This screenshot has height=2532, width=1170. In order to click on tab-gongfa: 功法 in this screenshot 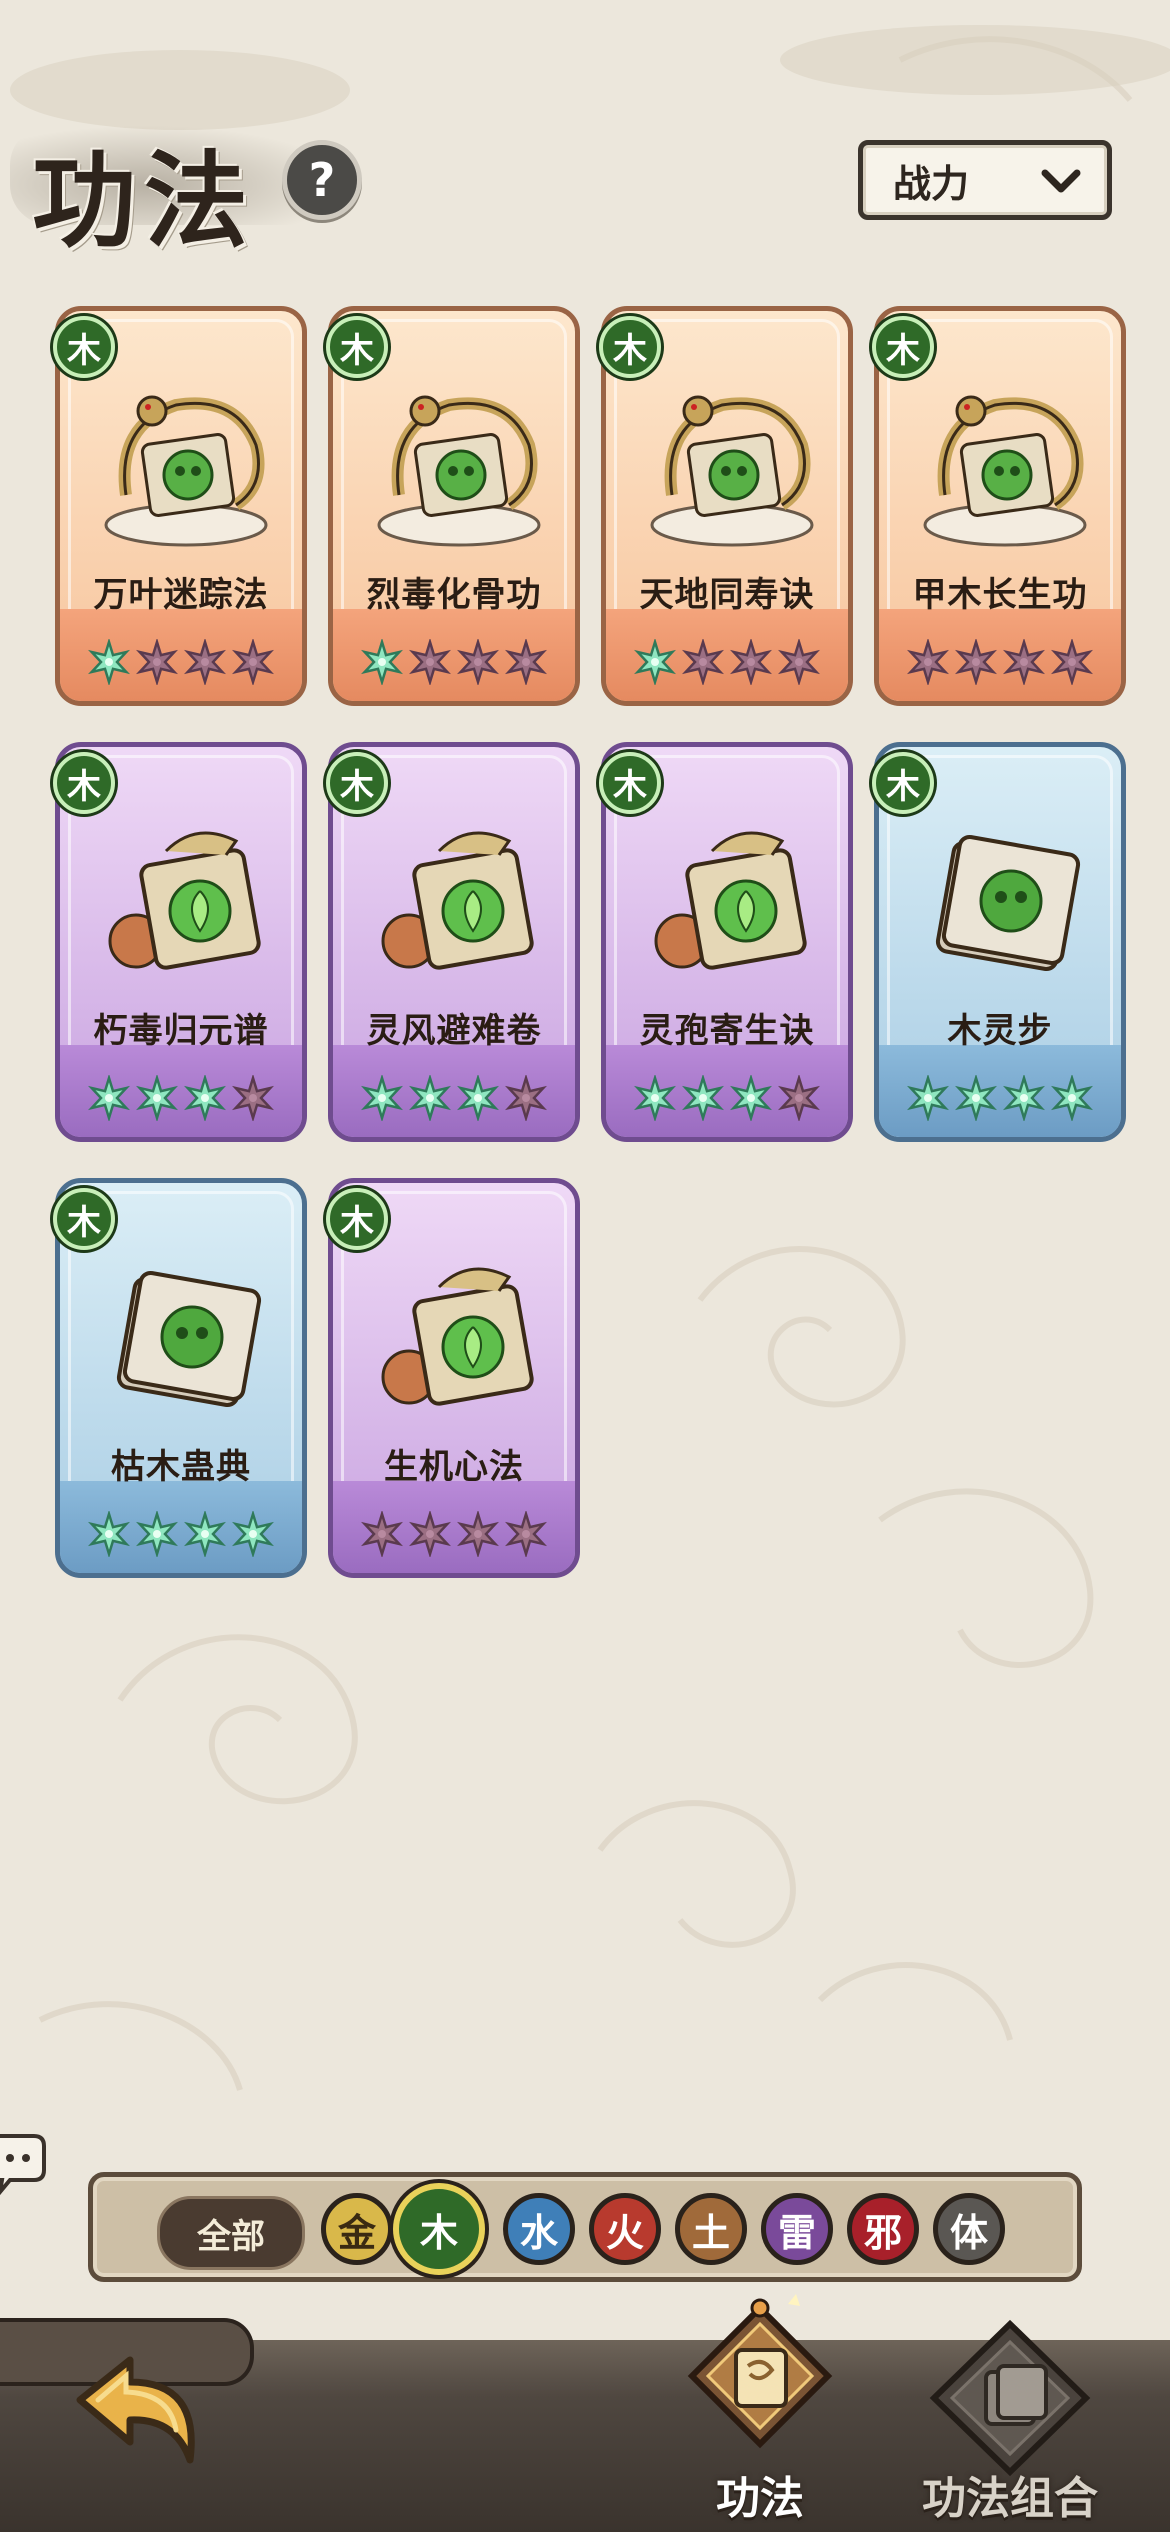, I will do `click(760, 2413)`.